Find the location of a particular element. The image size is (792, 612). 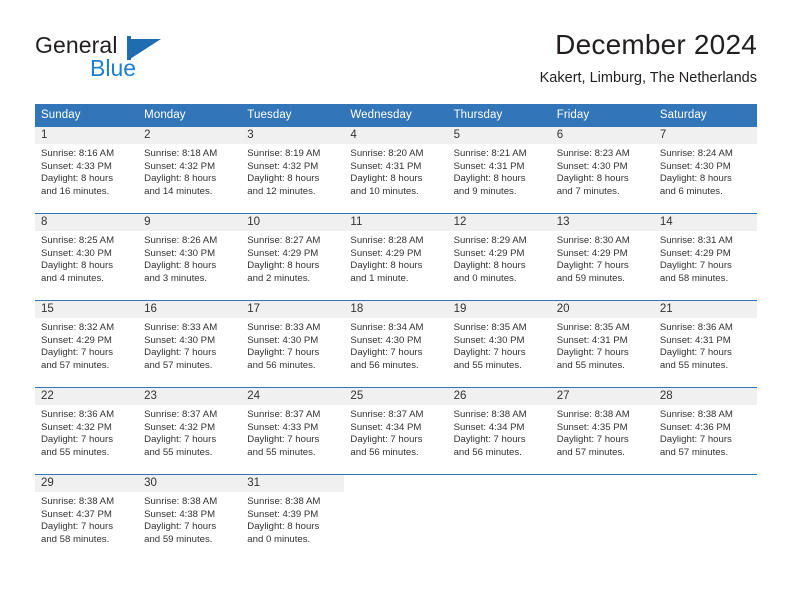

daylight-text-line2: and 57 minutes. is located at coordinates (694, 452).